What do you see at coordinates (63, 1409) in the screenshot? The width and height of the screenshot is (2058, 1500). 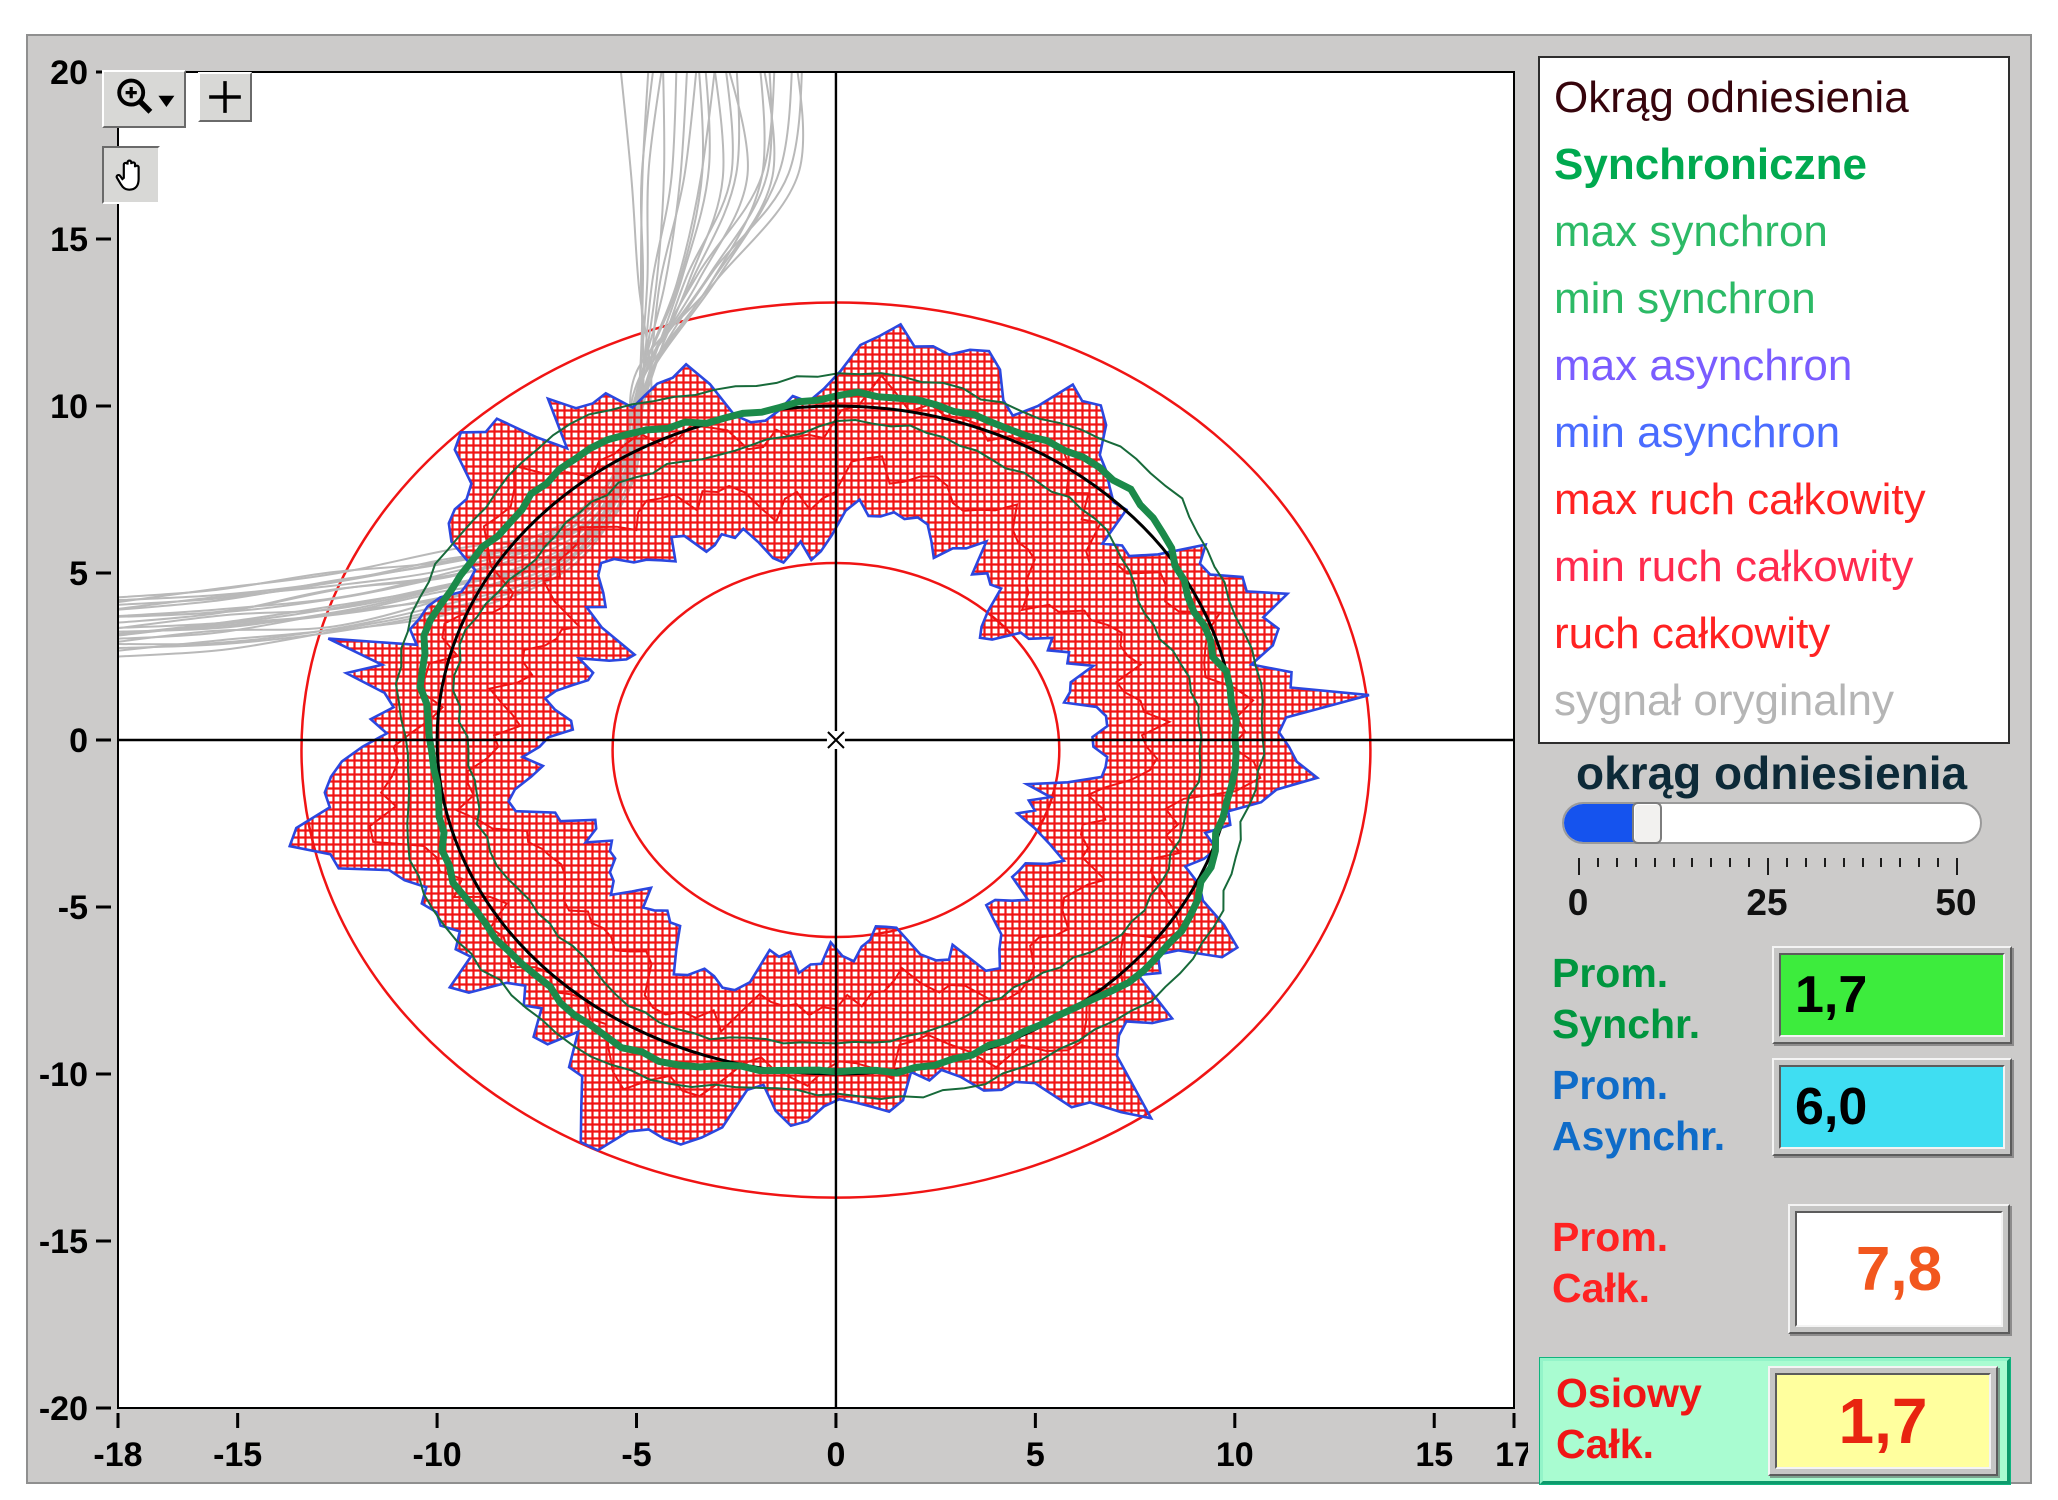 I see `axis-tick-label: -20` at bounding box center [63, 1409].